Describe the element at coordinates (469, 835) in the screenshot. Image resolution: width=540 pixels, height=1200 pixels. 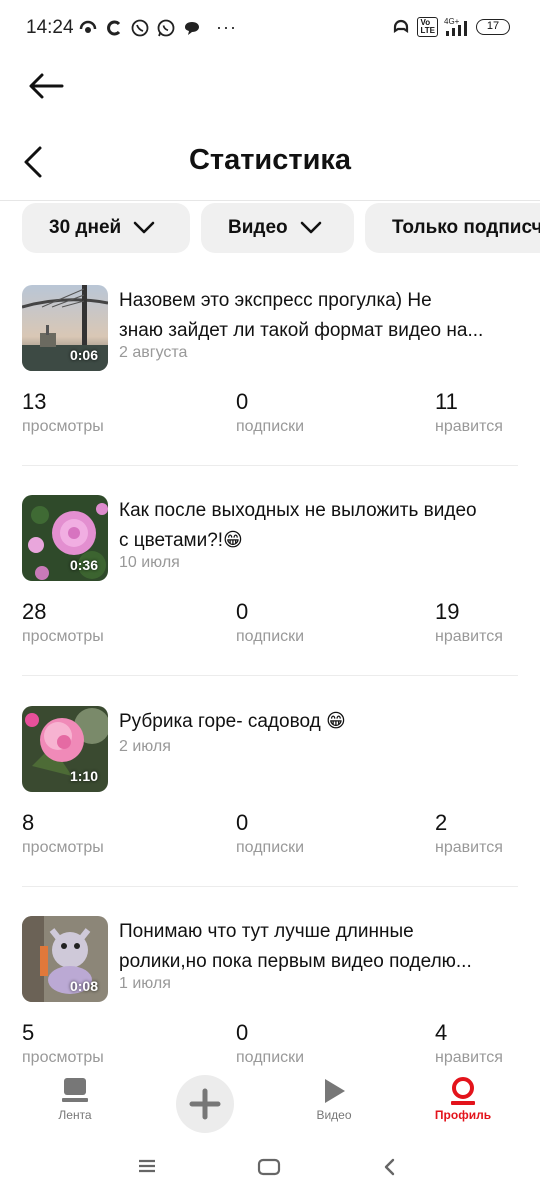
I see `likes-stat: 2 нравится` at that location.